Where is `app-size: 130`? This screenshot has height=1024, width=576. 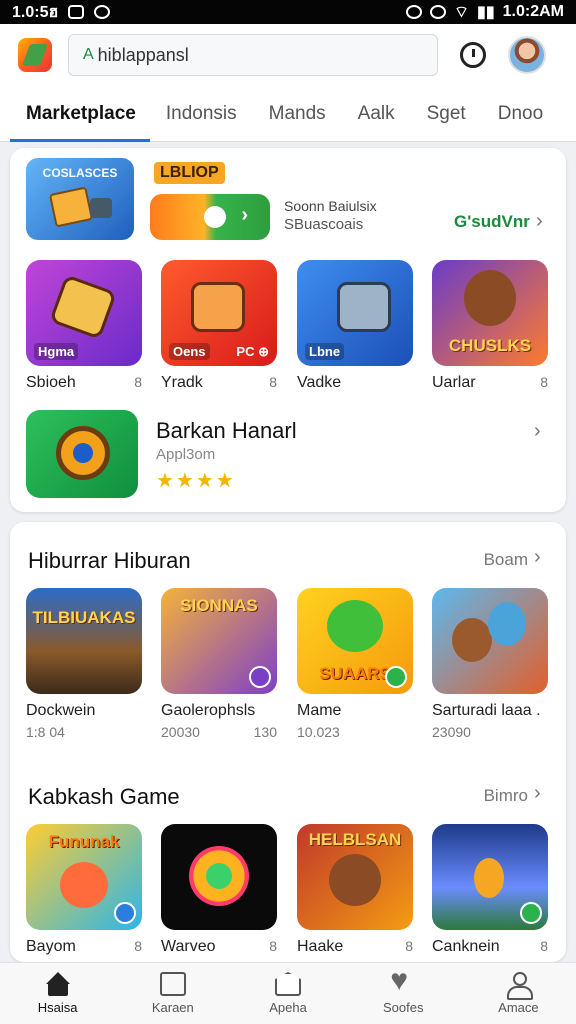 app-size: 130 is located at coordinates (265, 732).